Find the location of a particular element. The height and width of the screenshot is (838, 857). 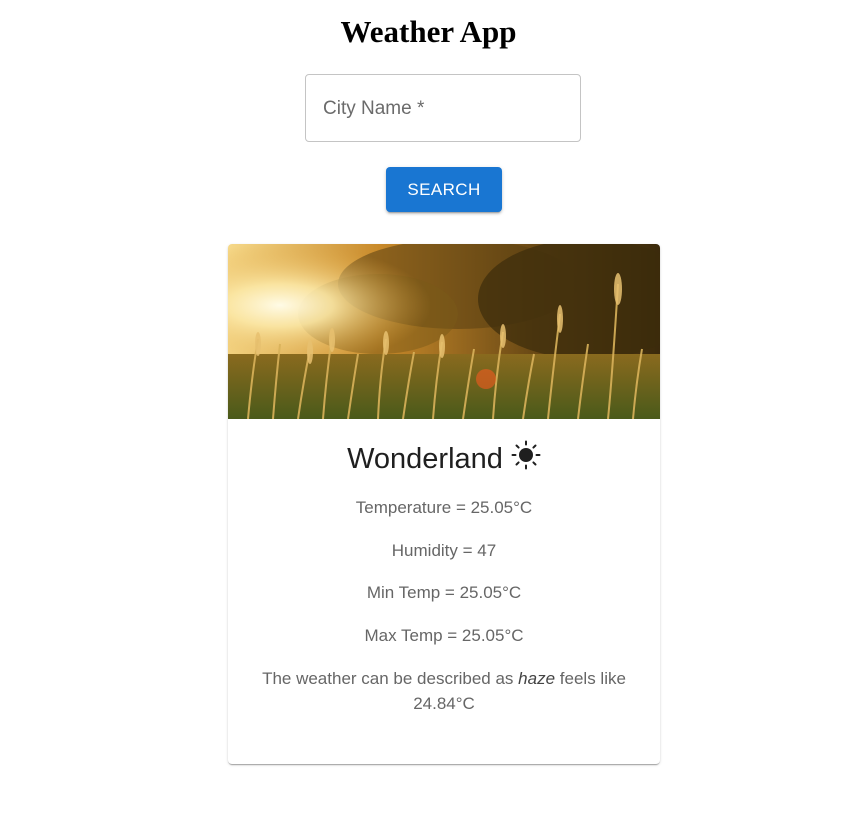

city-name-field: City Name * is located at coordinates (443, 108).